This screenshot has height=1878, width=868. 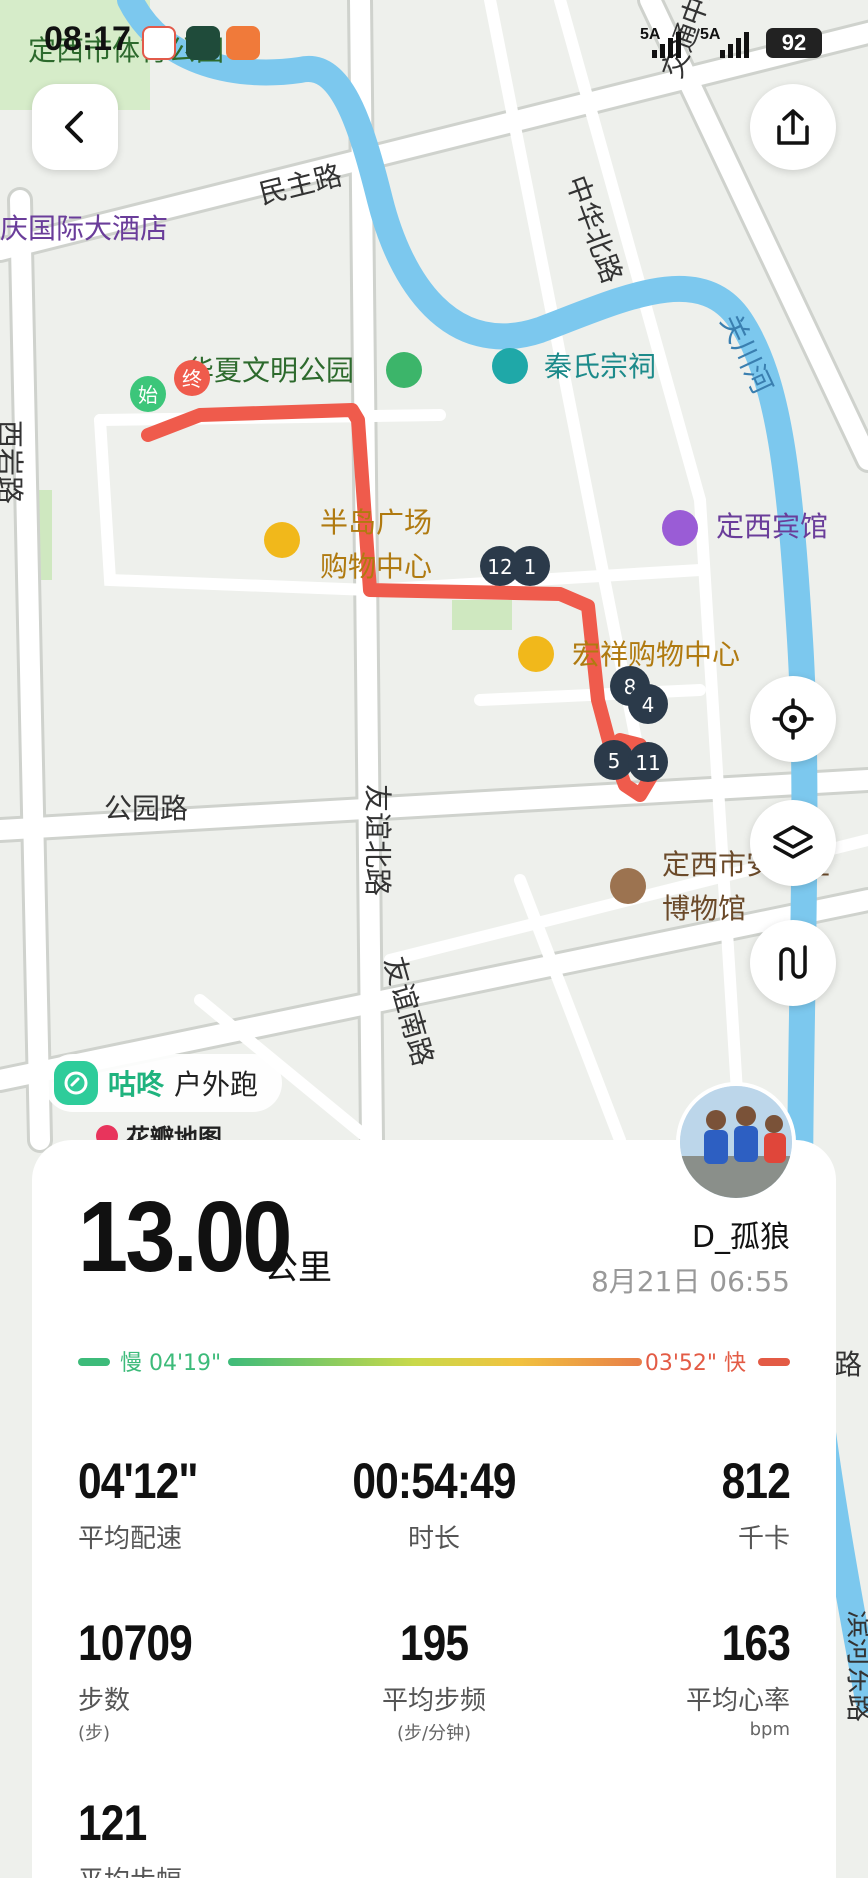 I want to click on pace-gradient, so click(x=435, y=1362).